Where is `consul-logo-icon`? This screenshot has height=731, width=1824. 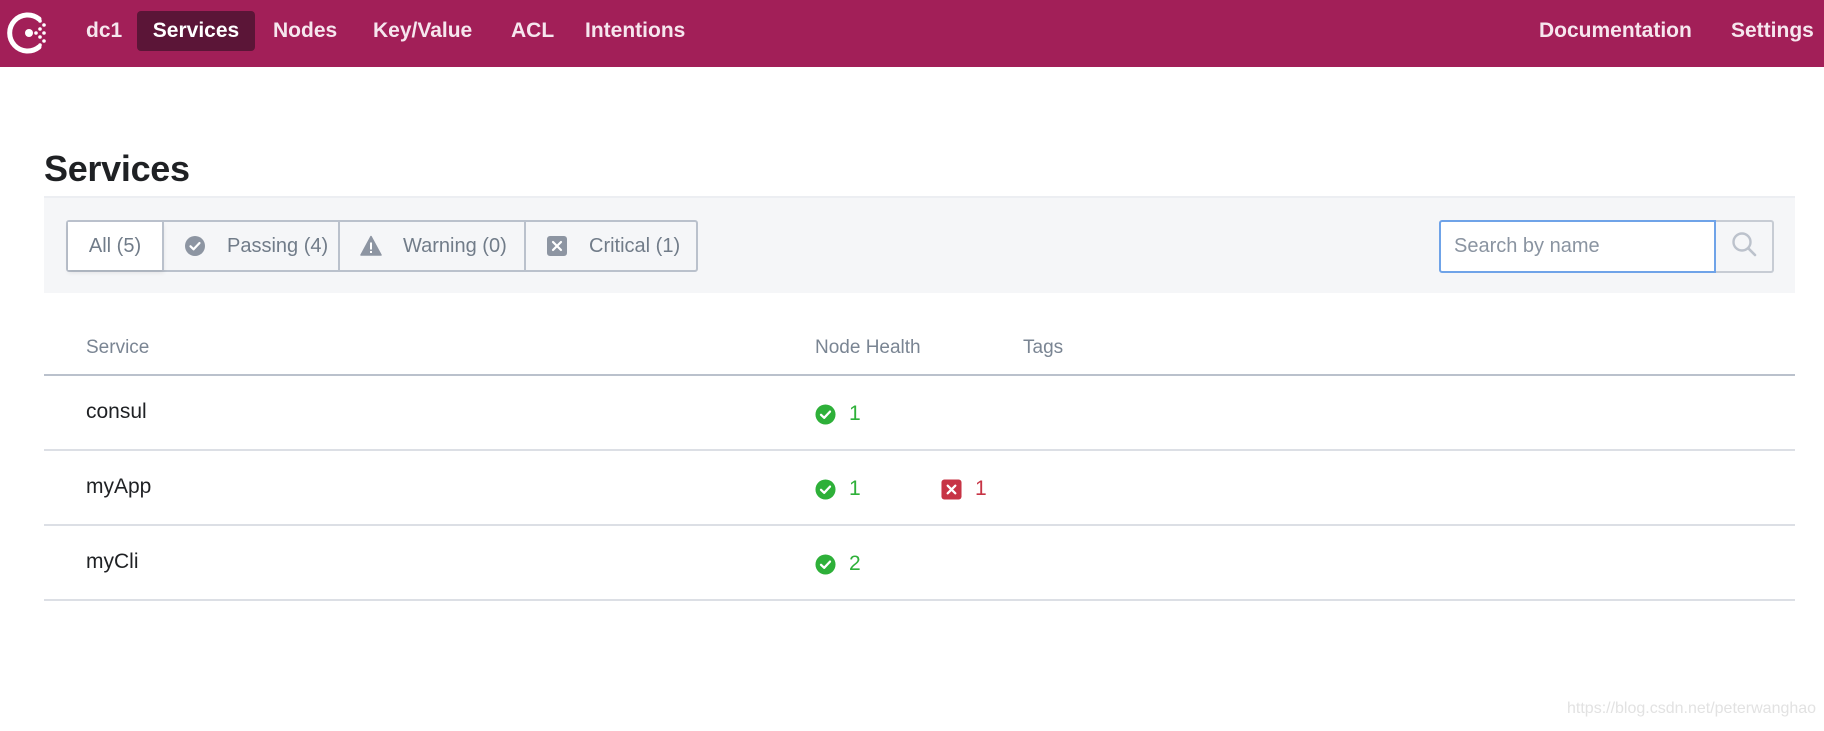
consul-logo-icon is located at coordinates (29, 33).